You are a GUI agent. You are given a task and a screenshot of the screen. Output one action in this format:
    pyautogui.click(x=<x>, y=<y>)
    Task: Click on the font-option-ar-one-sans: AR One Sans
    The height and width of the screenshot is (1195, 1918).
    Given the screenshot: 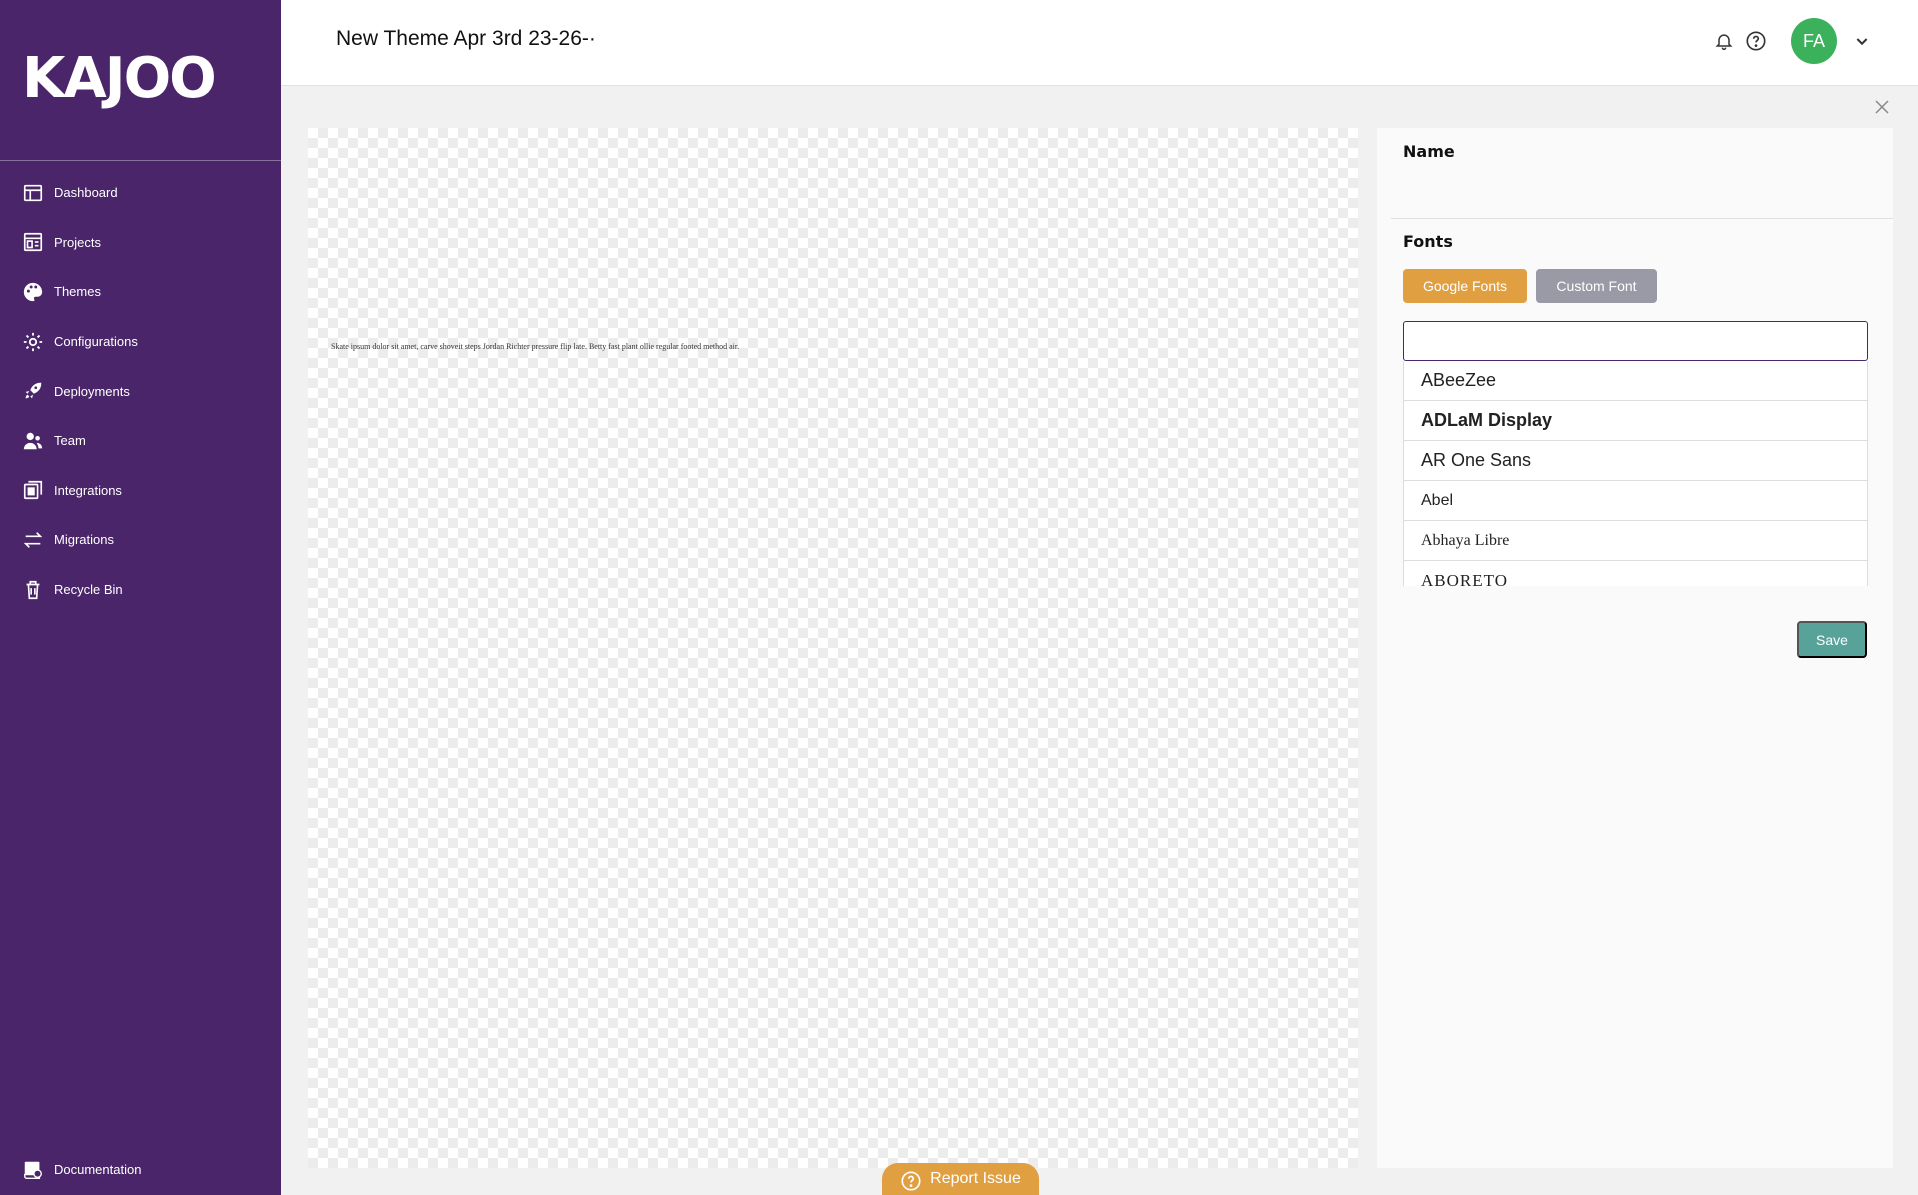 What is the action you would take?
    pyautogui.click(x=1635, y=461)
    